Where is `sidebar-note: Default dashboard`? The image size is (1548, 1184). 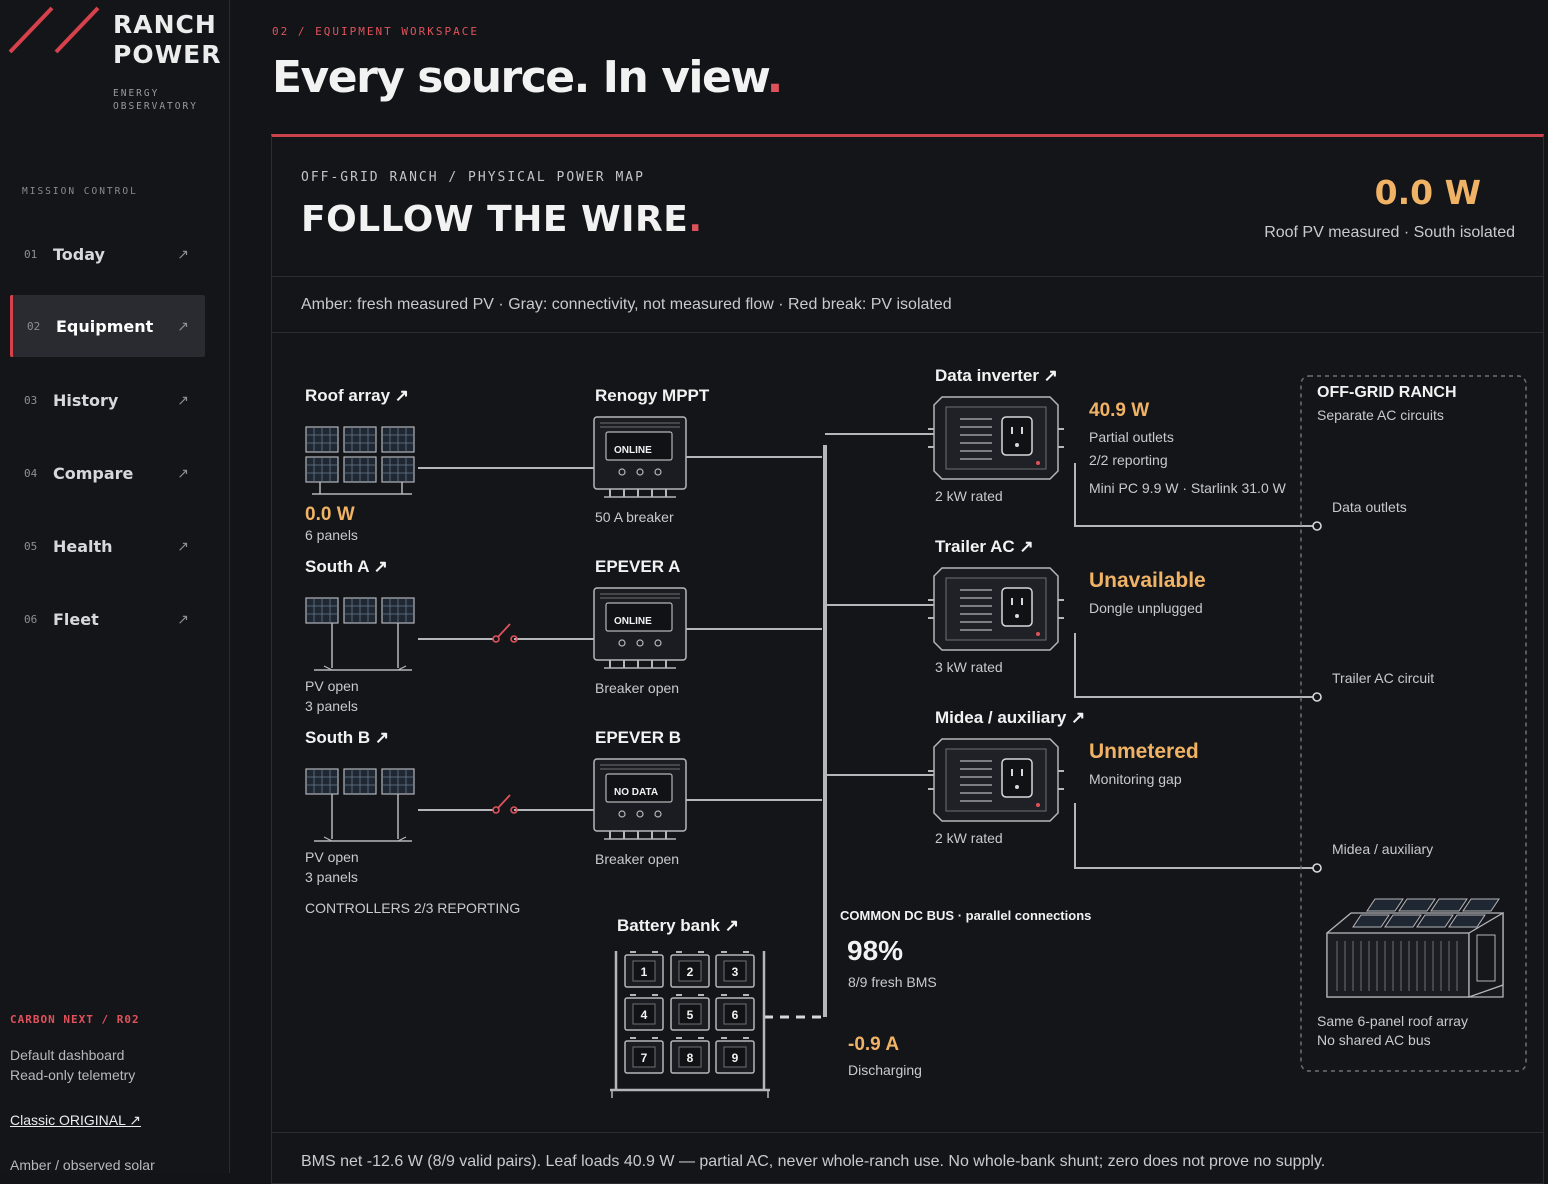 sidebar-note: Default dashboard is located at coordinates (67, 1055).